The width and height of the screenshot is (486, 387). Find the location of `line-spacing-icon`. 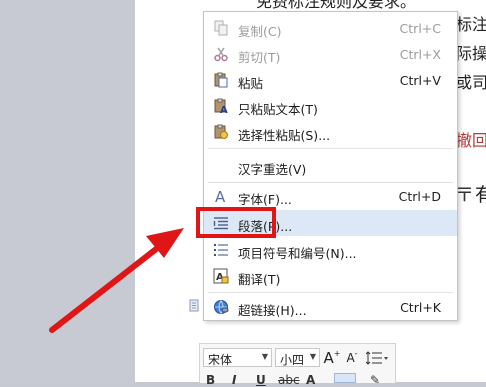

line-spacing-icon is located at coordinates (377, 357).